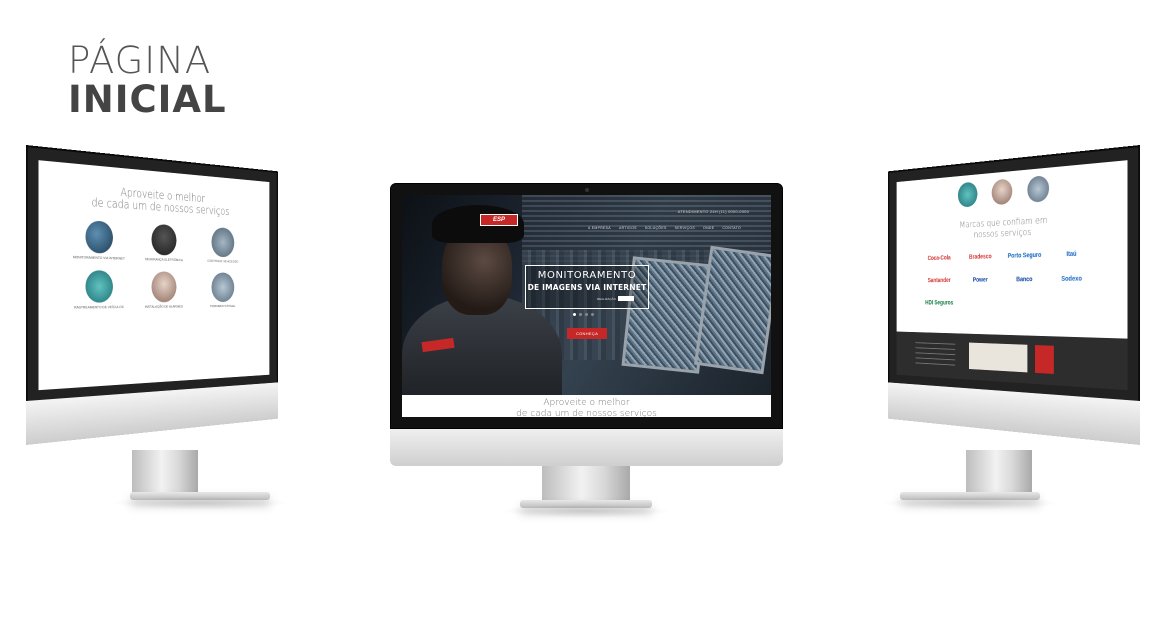 The image size is (1170, 625). What do you see at coordinates (685, 228) in the screenshot?
I see `nav-item: SERVIÇOS` at bounding box center [685, 228].